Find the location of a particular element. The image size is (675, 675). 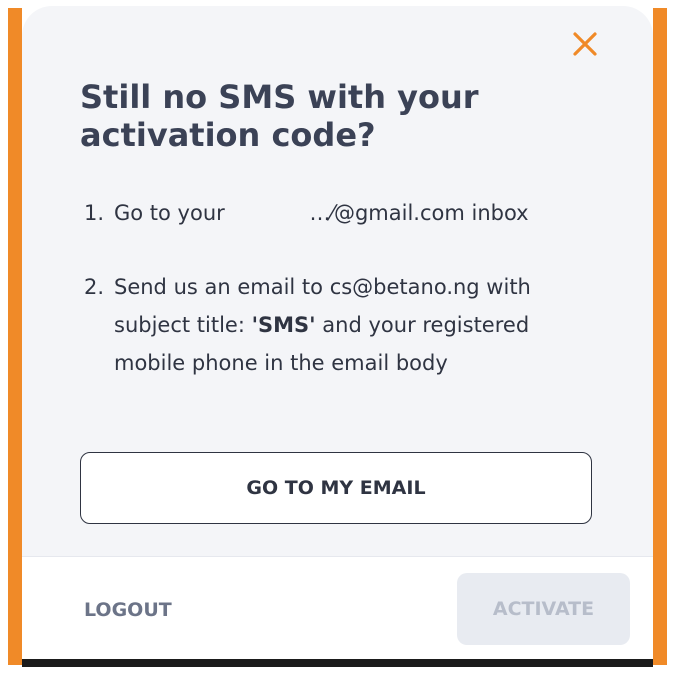

close-button is located at coordinates (585, 44).